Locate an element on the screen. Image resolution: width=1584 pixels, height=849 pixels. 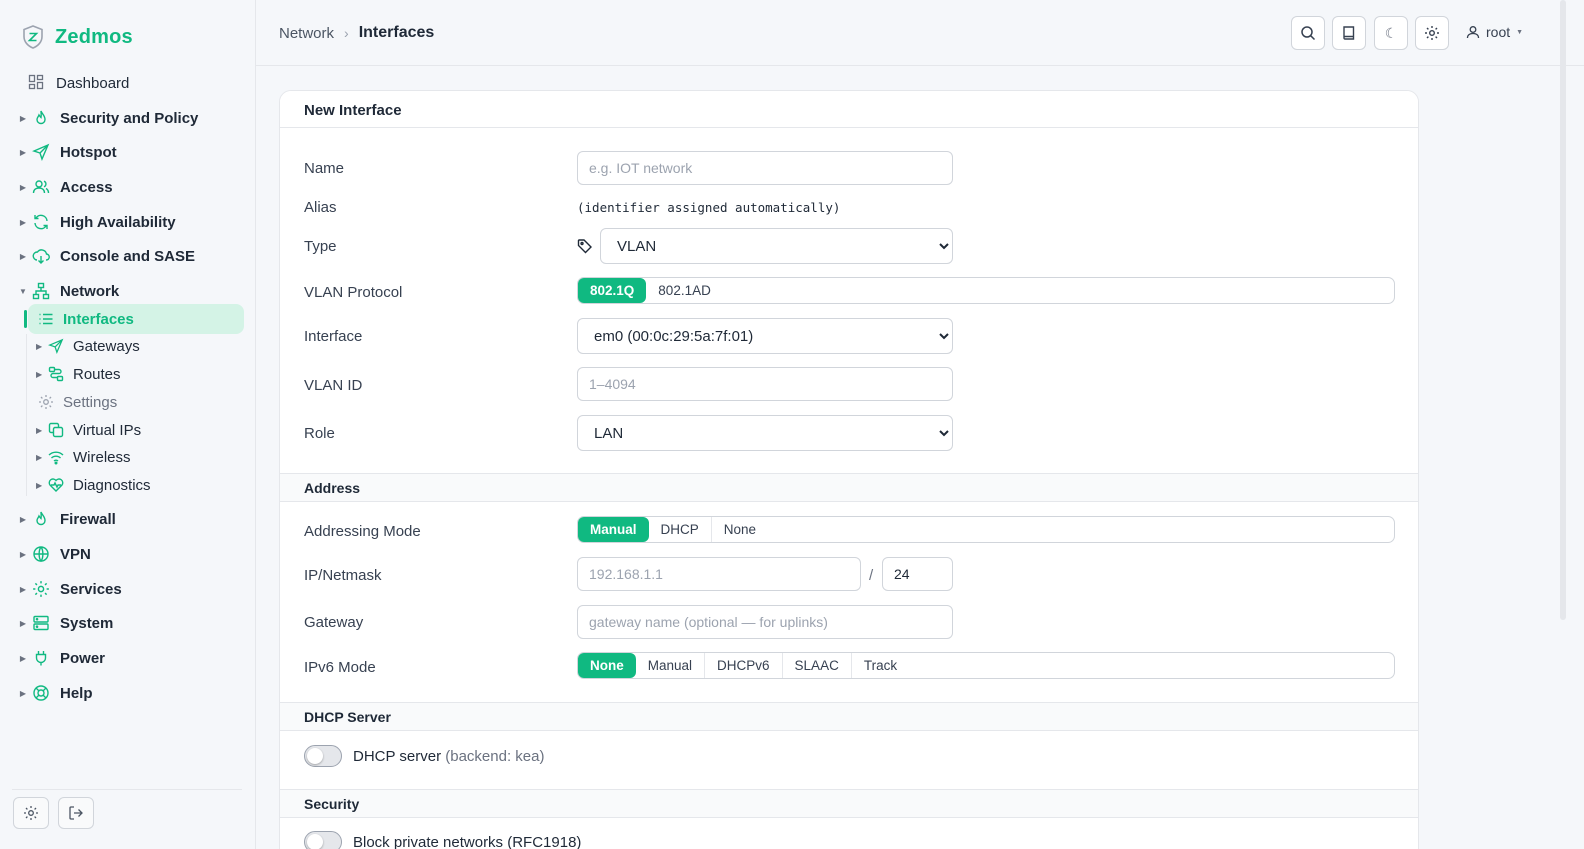
sidebar-subitem-settings: Settings is located at coordinates (77, 402).